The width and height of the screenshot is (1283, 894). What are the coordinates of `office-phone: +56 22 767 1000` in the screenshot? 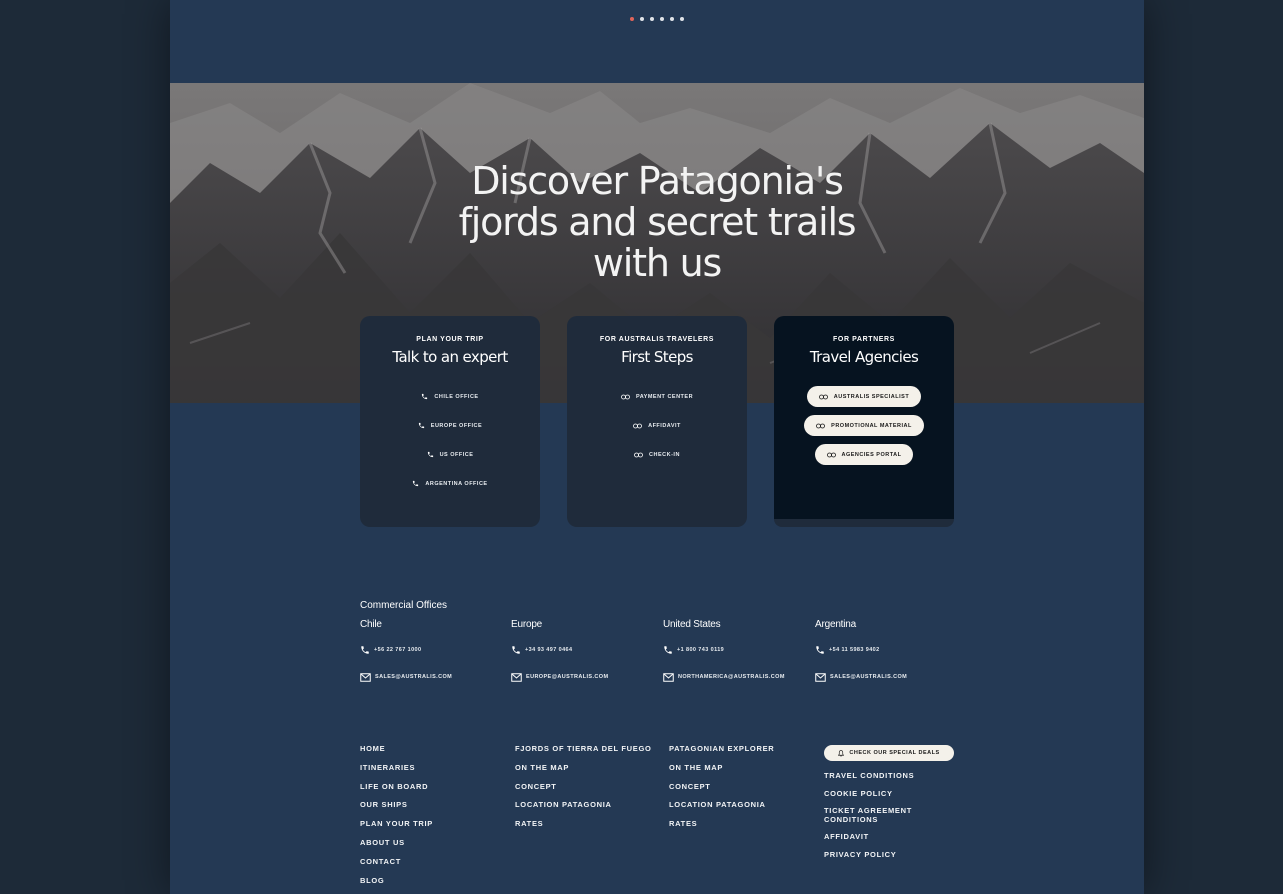 It's located at (435, 650).